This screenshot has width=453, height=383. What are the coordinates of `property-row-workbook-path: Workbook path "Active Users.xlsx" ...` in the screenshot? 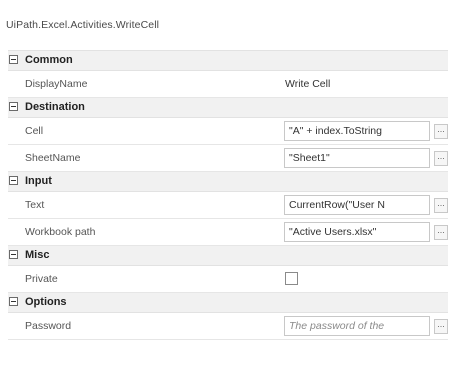 It's located at (228, 232).